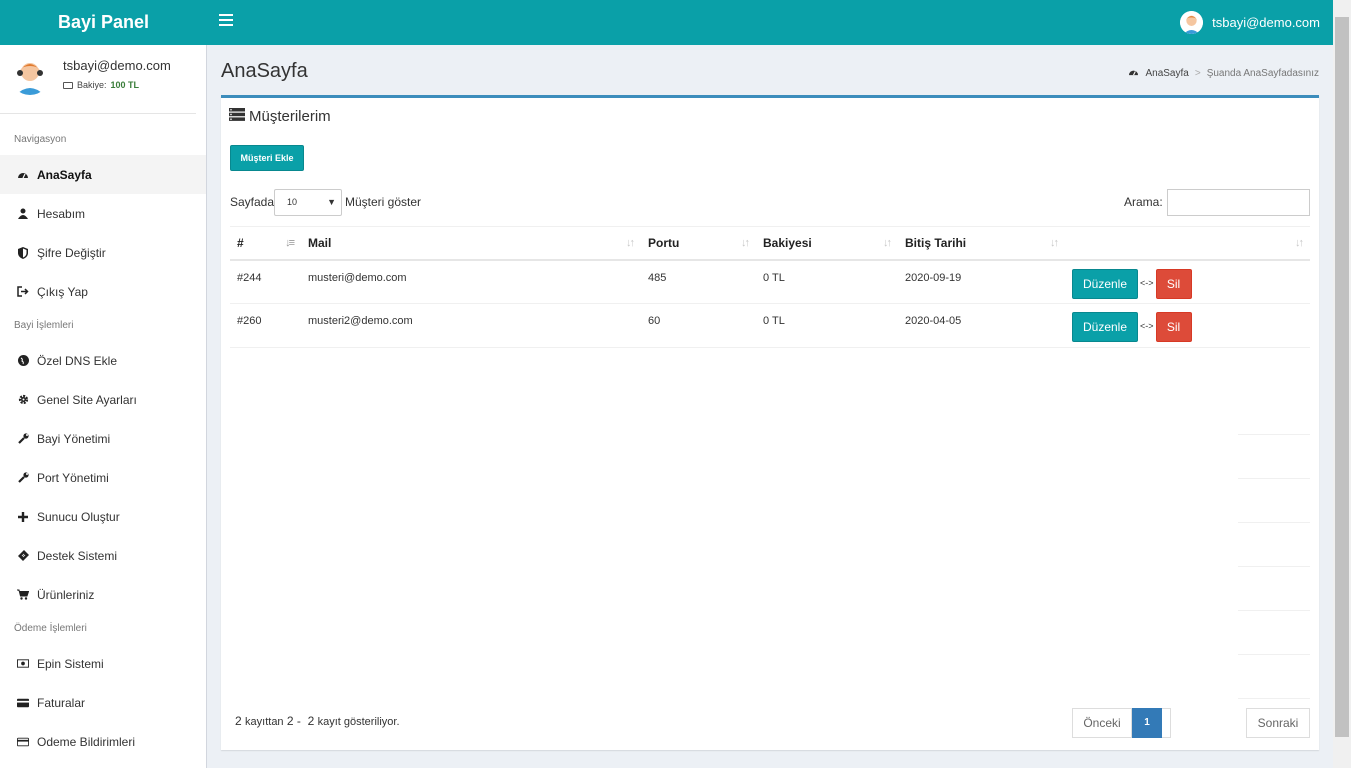  I want to click on scrollbar, so click(1349, 384).